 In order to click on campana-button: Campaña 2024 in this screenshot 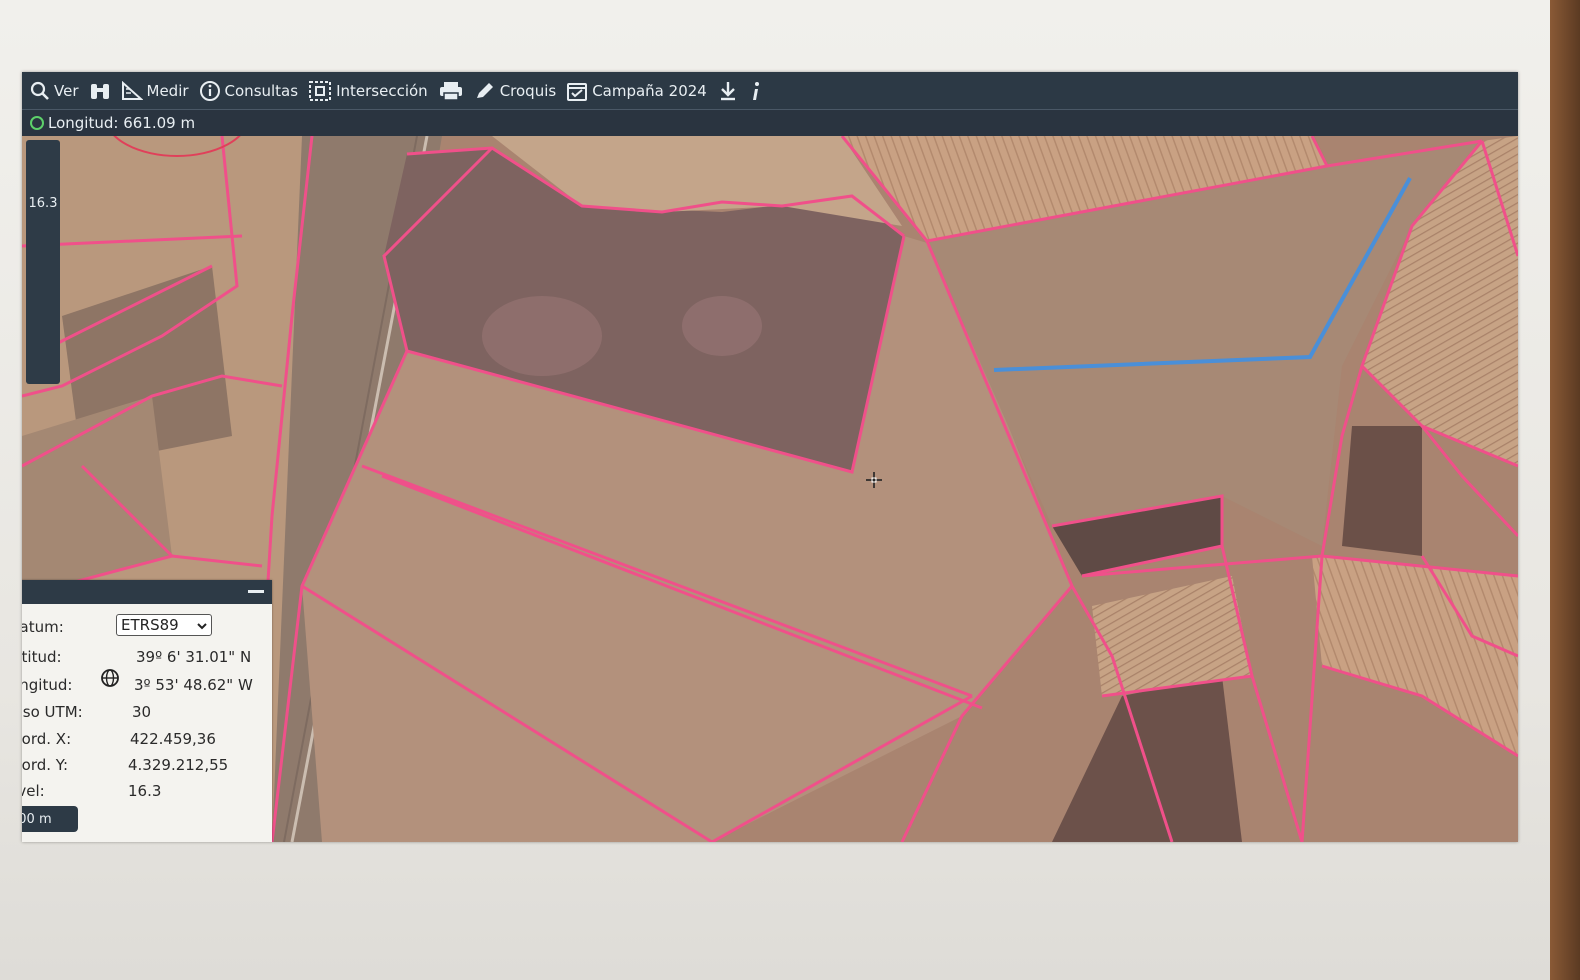, I will do `click(636, 91)`.